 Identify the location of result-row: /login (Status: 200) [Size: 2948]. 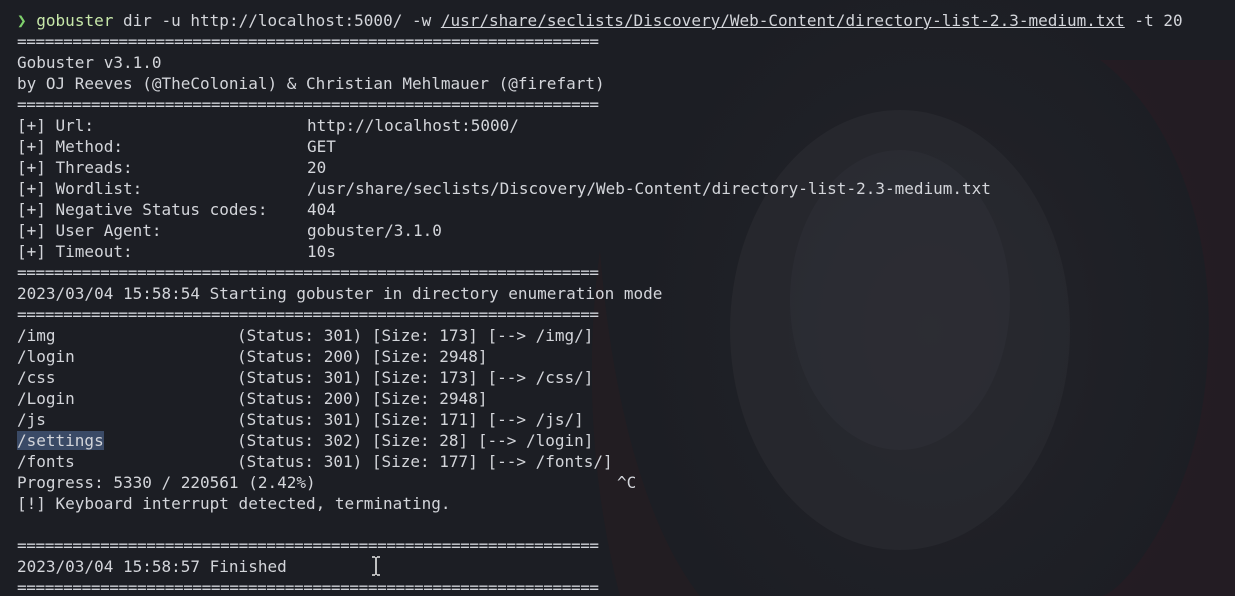
(624, 356).